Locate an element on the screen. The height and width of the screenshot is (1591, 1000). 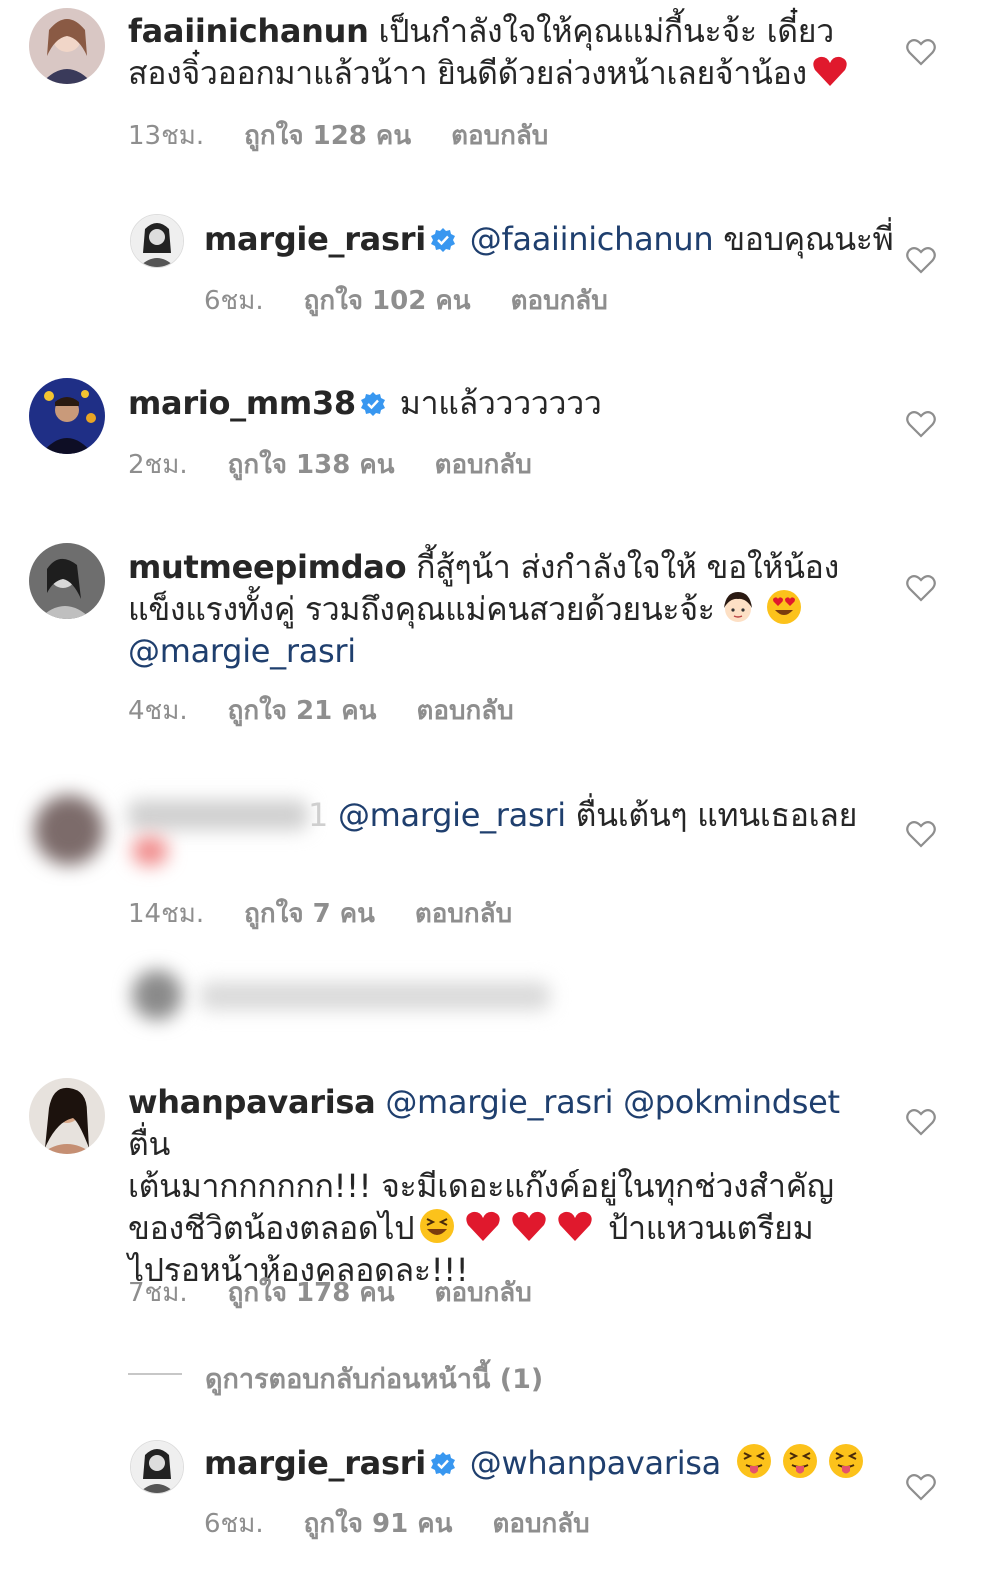
comment-time: 2ชม. is located at coordinates (158, 465).